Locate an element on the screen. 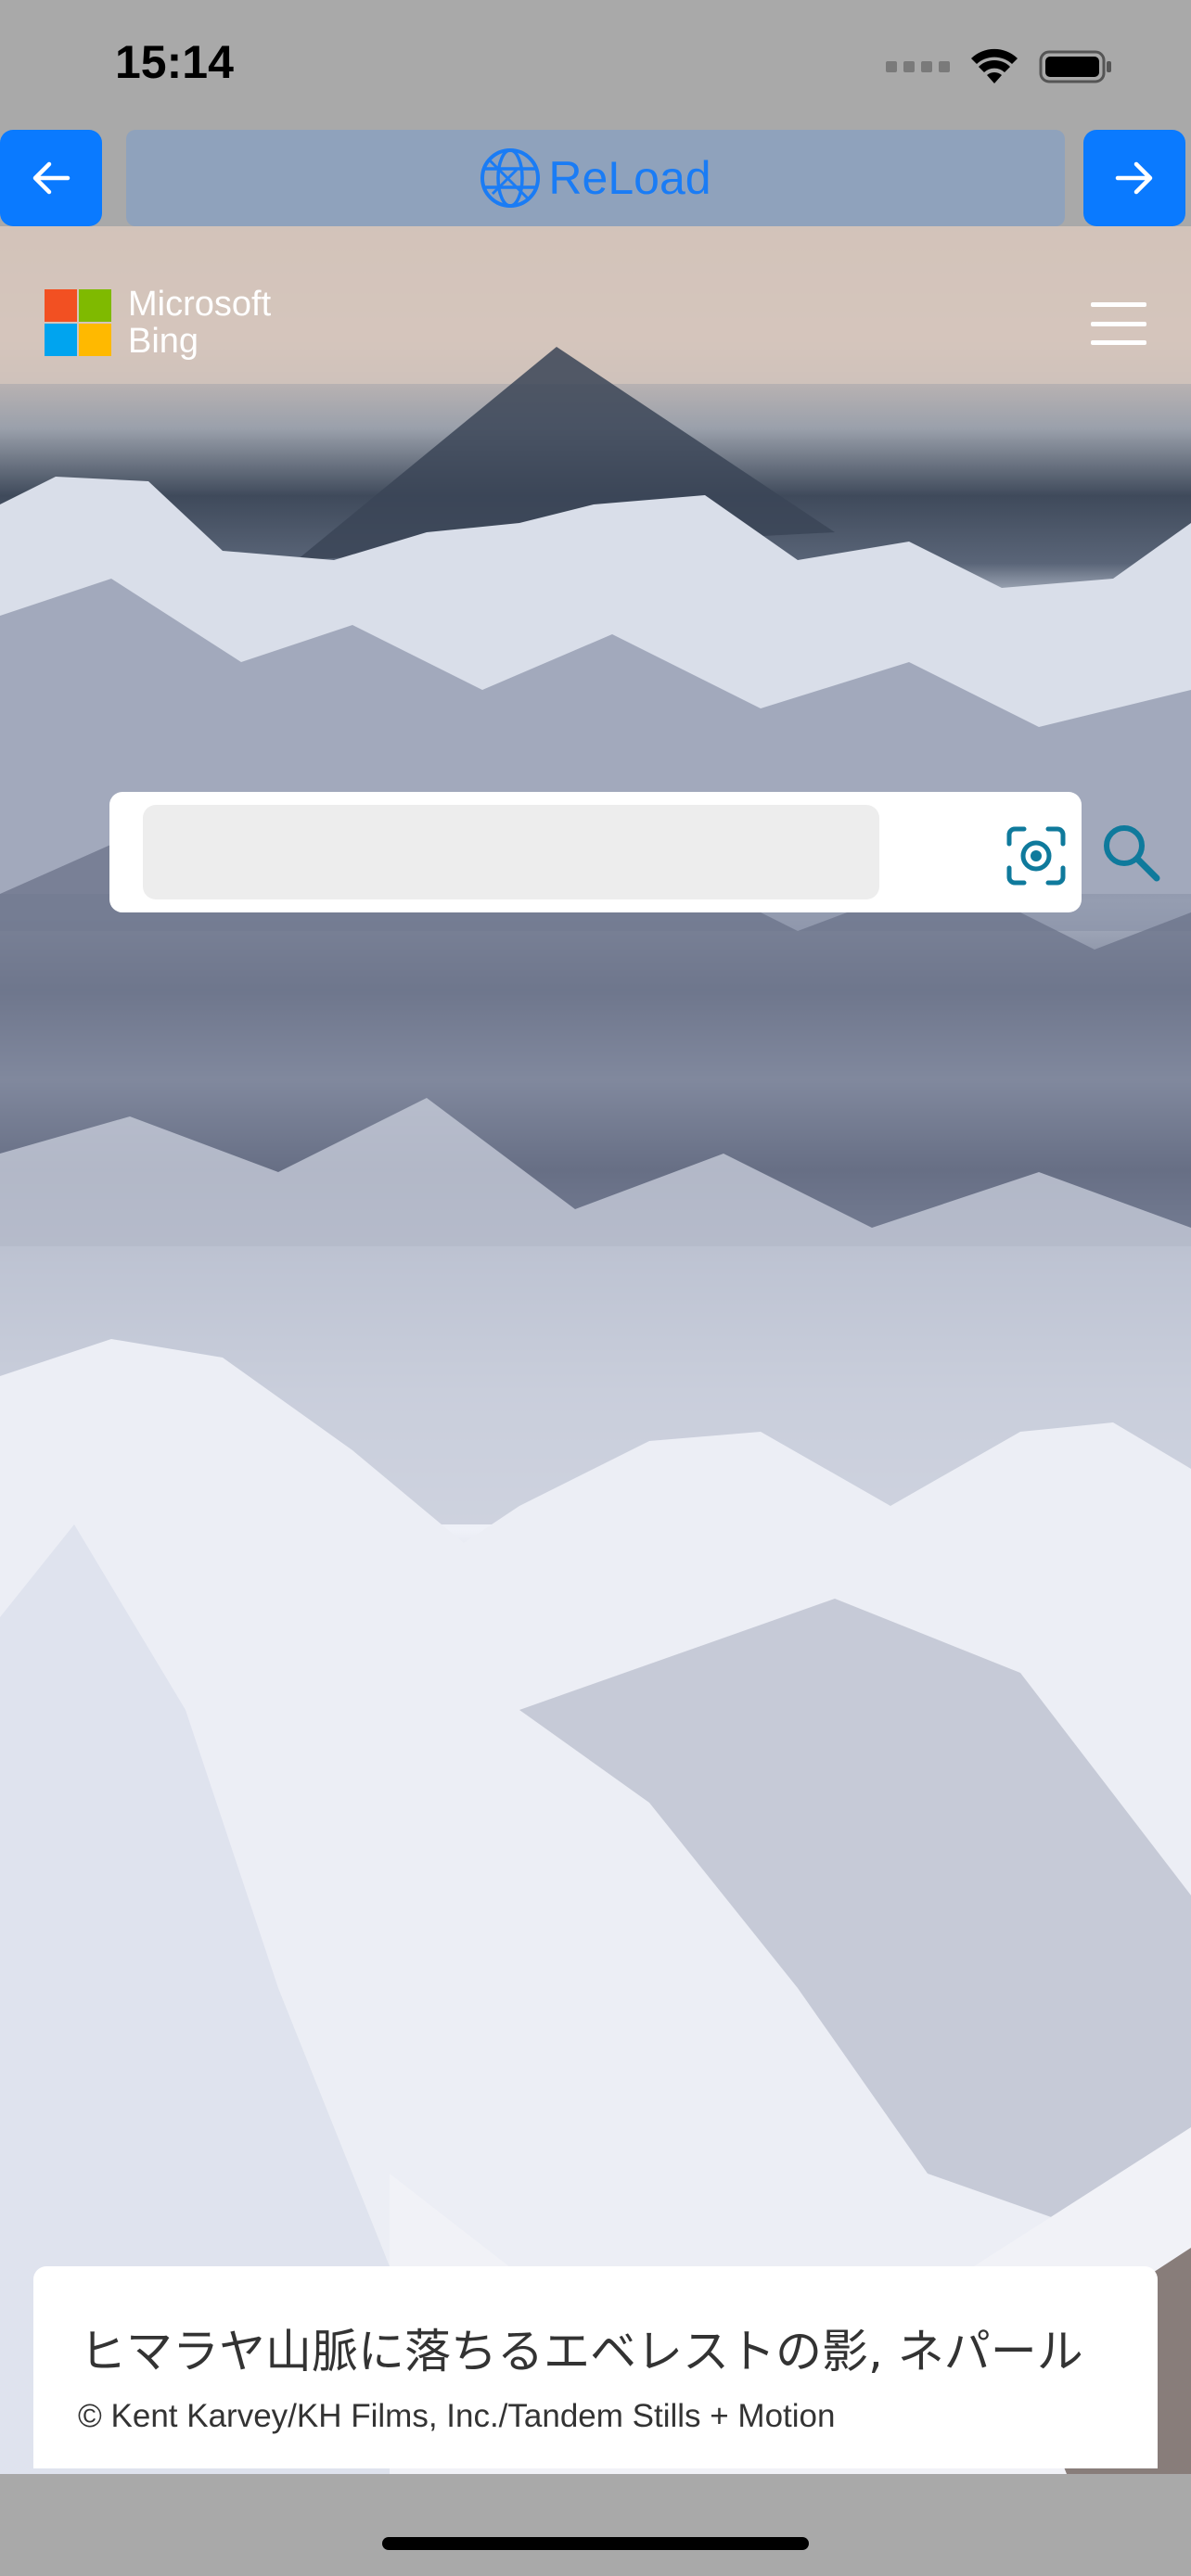 This screenshot has width=1191, height=2576. reload-button: ReLoad is located at coordinates (595, 178).